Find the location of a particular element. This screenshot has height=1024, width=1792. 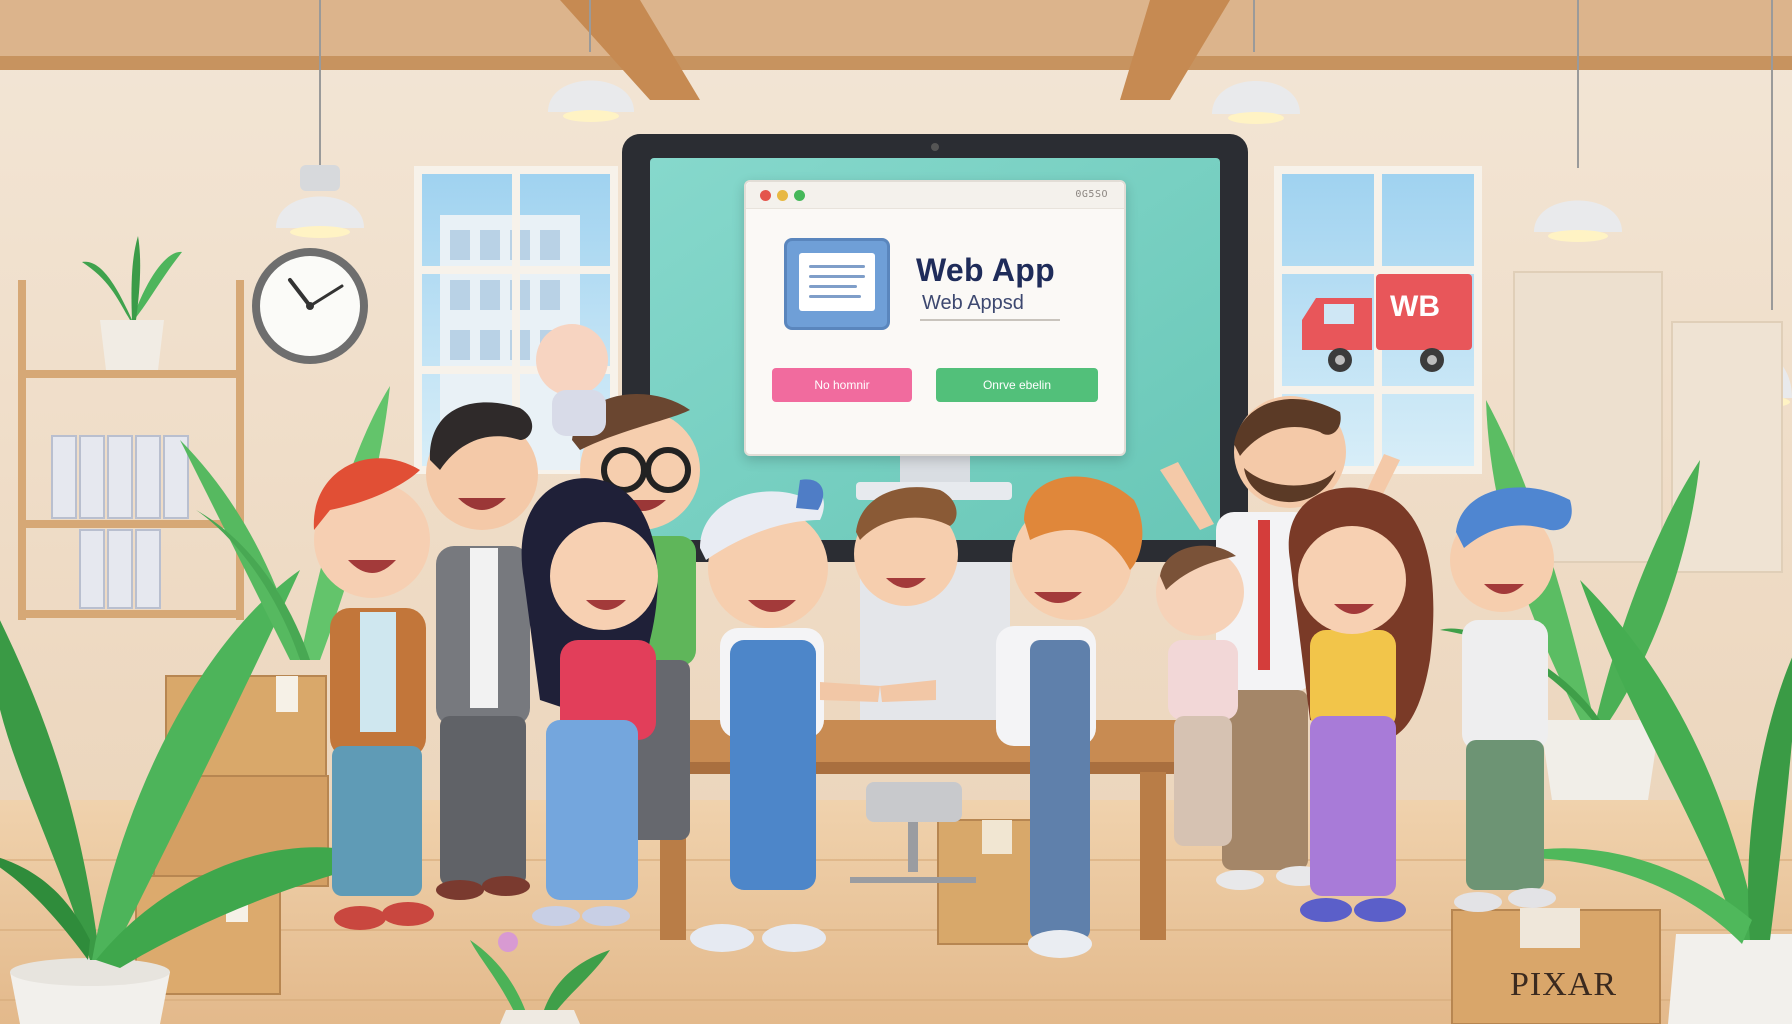

box-label: PIXAR is located at coordinates (1564, 984).